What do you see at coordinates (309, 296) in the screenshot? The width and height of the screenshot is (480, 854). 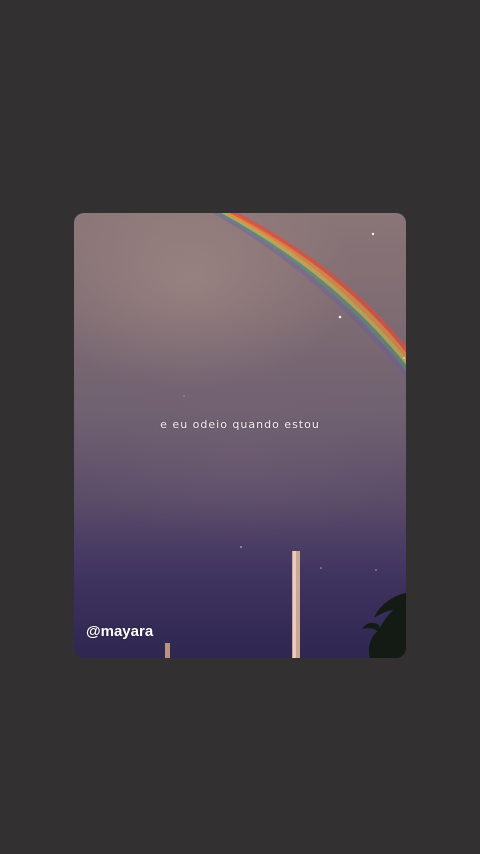 I see `rainbow` at bounding box center [309, 296].